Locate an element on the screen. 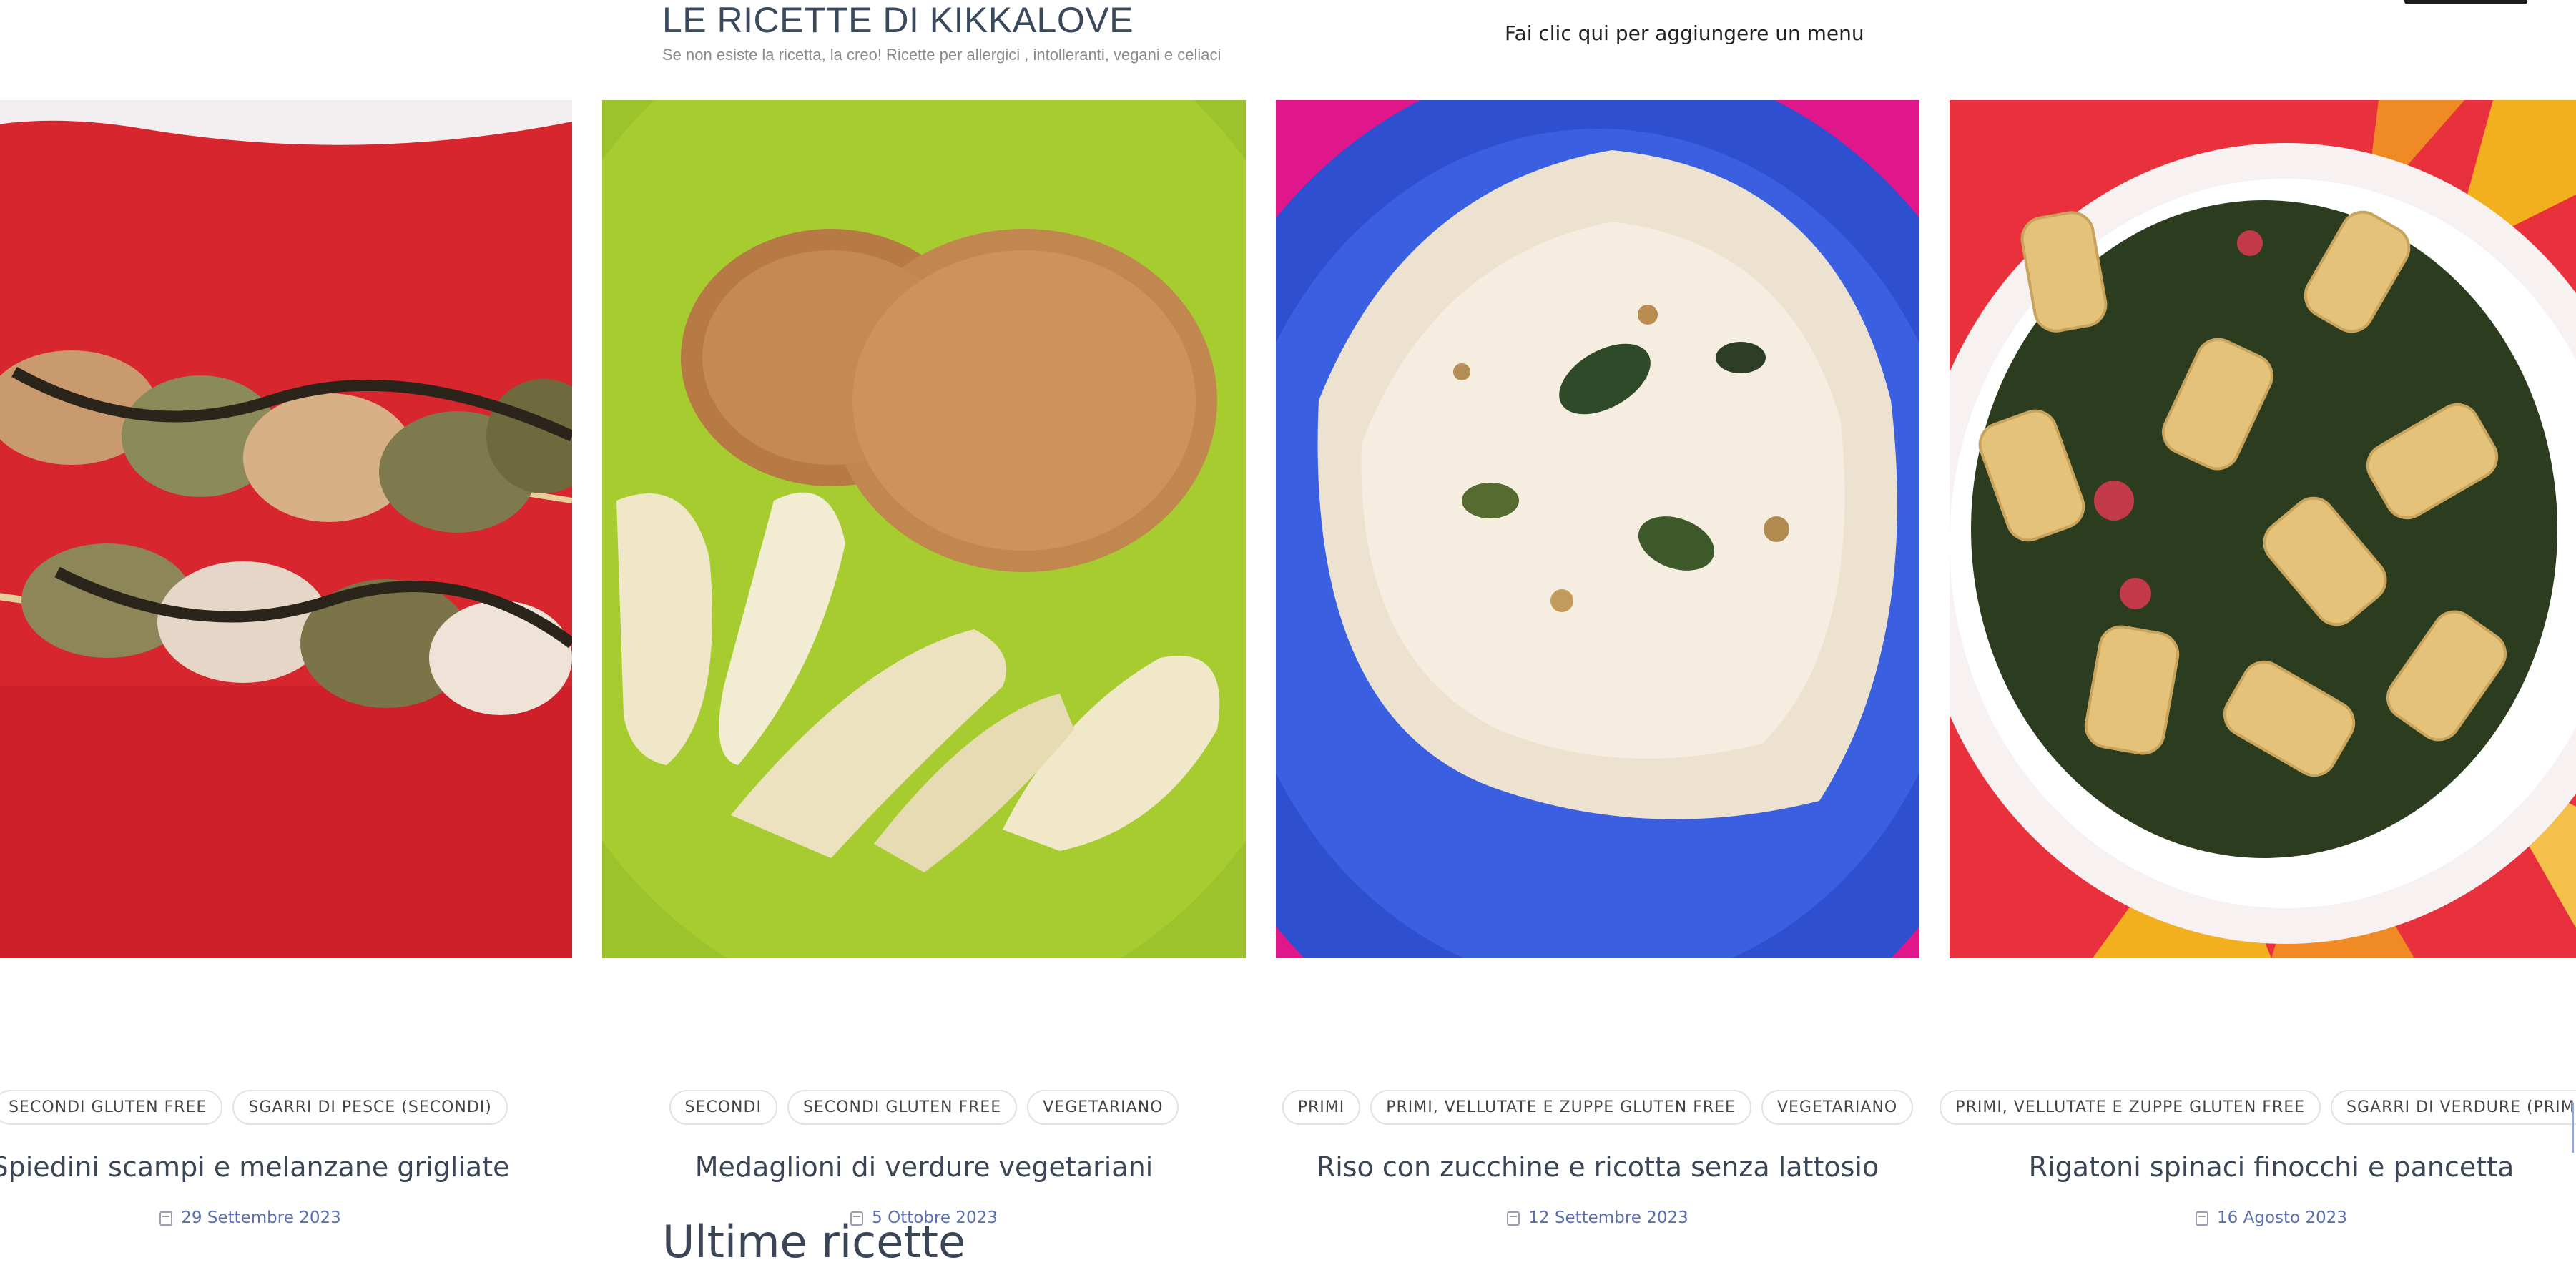  post-date: 29 Settembre 2023 is located at coordinates (286, 1218).